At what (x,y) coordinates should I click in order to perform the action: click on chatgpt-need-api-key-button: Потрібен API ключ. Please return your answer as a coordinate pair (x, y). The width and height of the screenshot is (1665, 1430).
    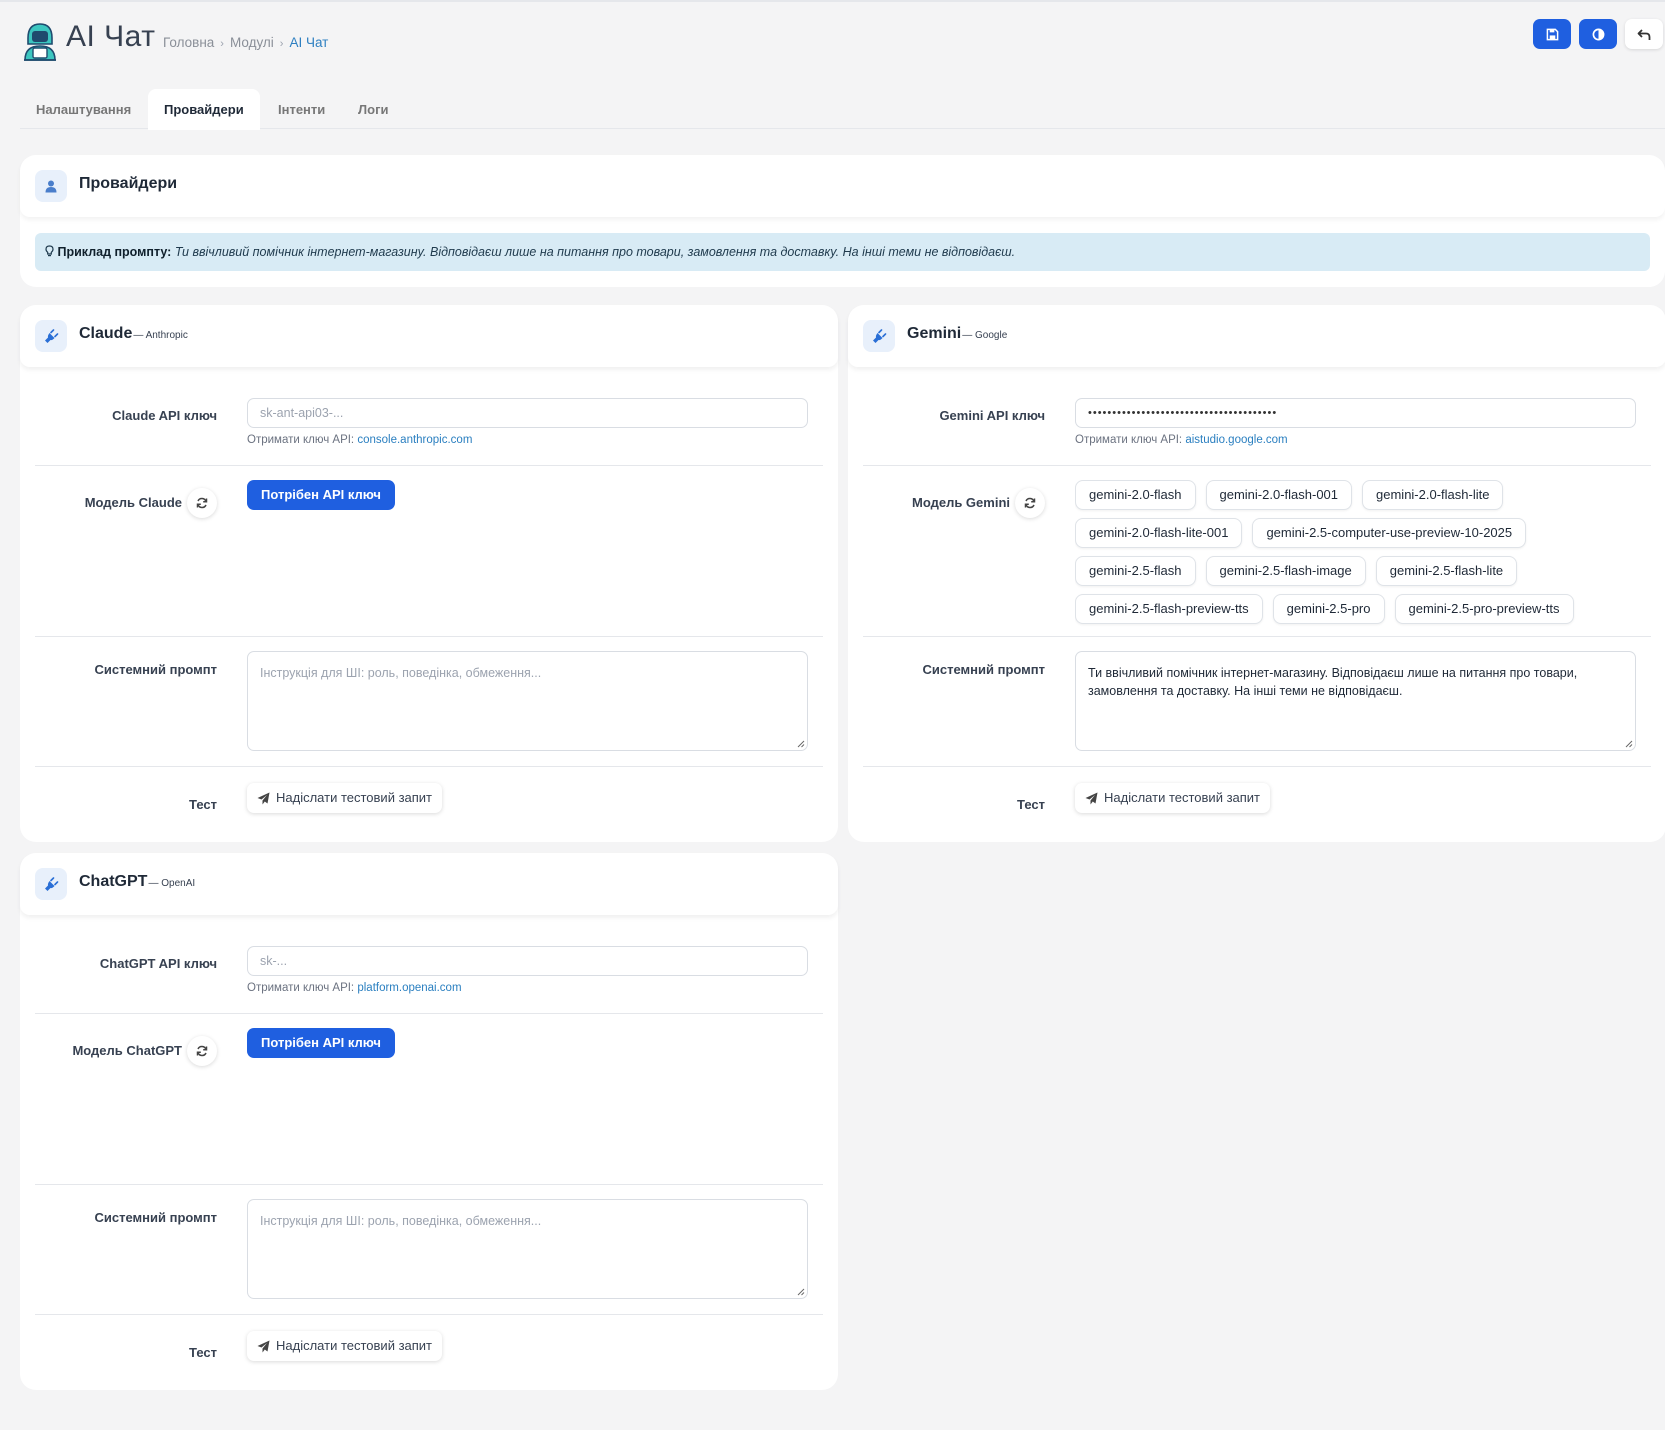
    Looking at the image, I should click on (321, 1043).